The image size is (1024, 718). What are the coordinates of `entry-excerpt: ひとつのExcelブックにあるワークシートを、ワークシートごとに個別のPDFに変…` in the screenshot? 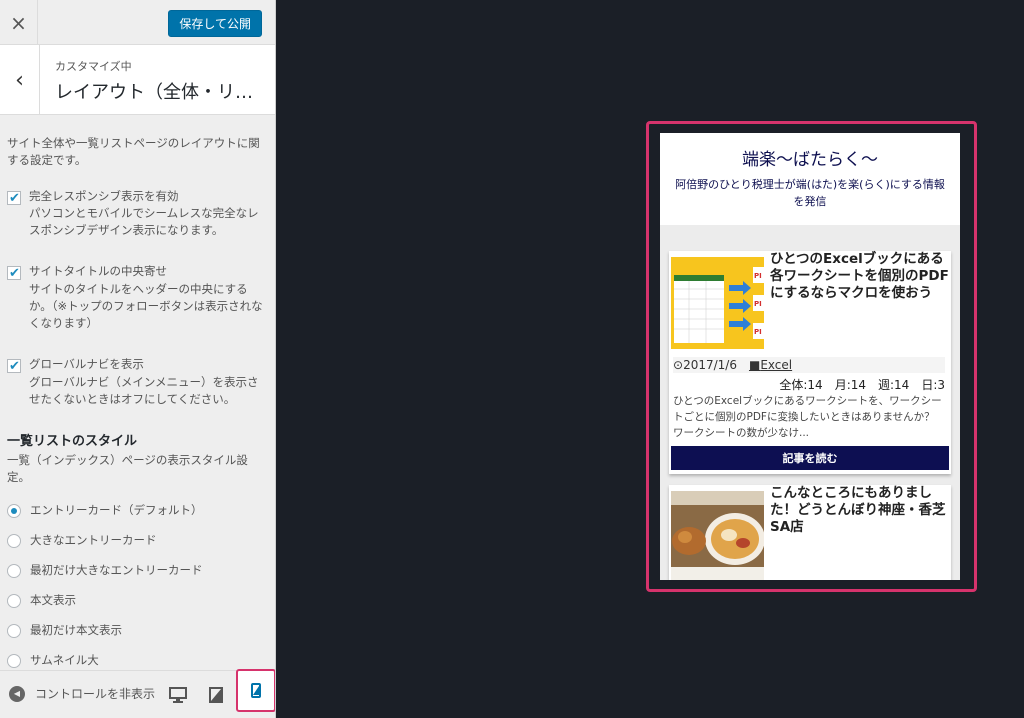 It's located at (807, 417).